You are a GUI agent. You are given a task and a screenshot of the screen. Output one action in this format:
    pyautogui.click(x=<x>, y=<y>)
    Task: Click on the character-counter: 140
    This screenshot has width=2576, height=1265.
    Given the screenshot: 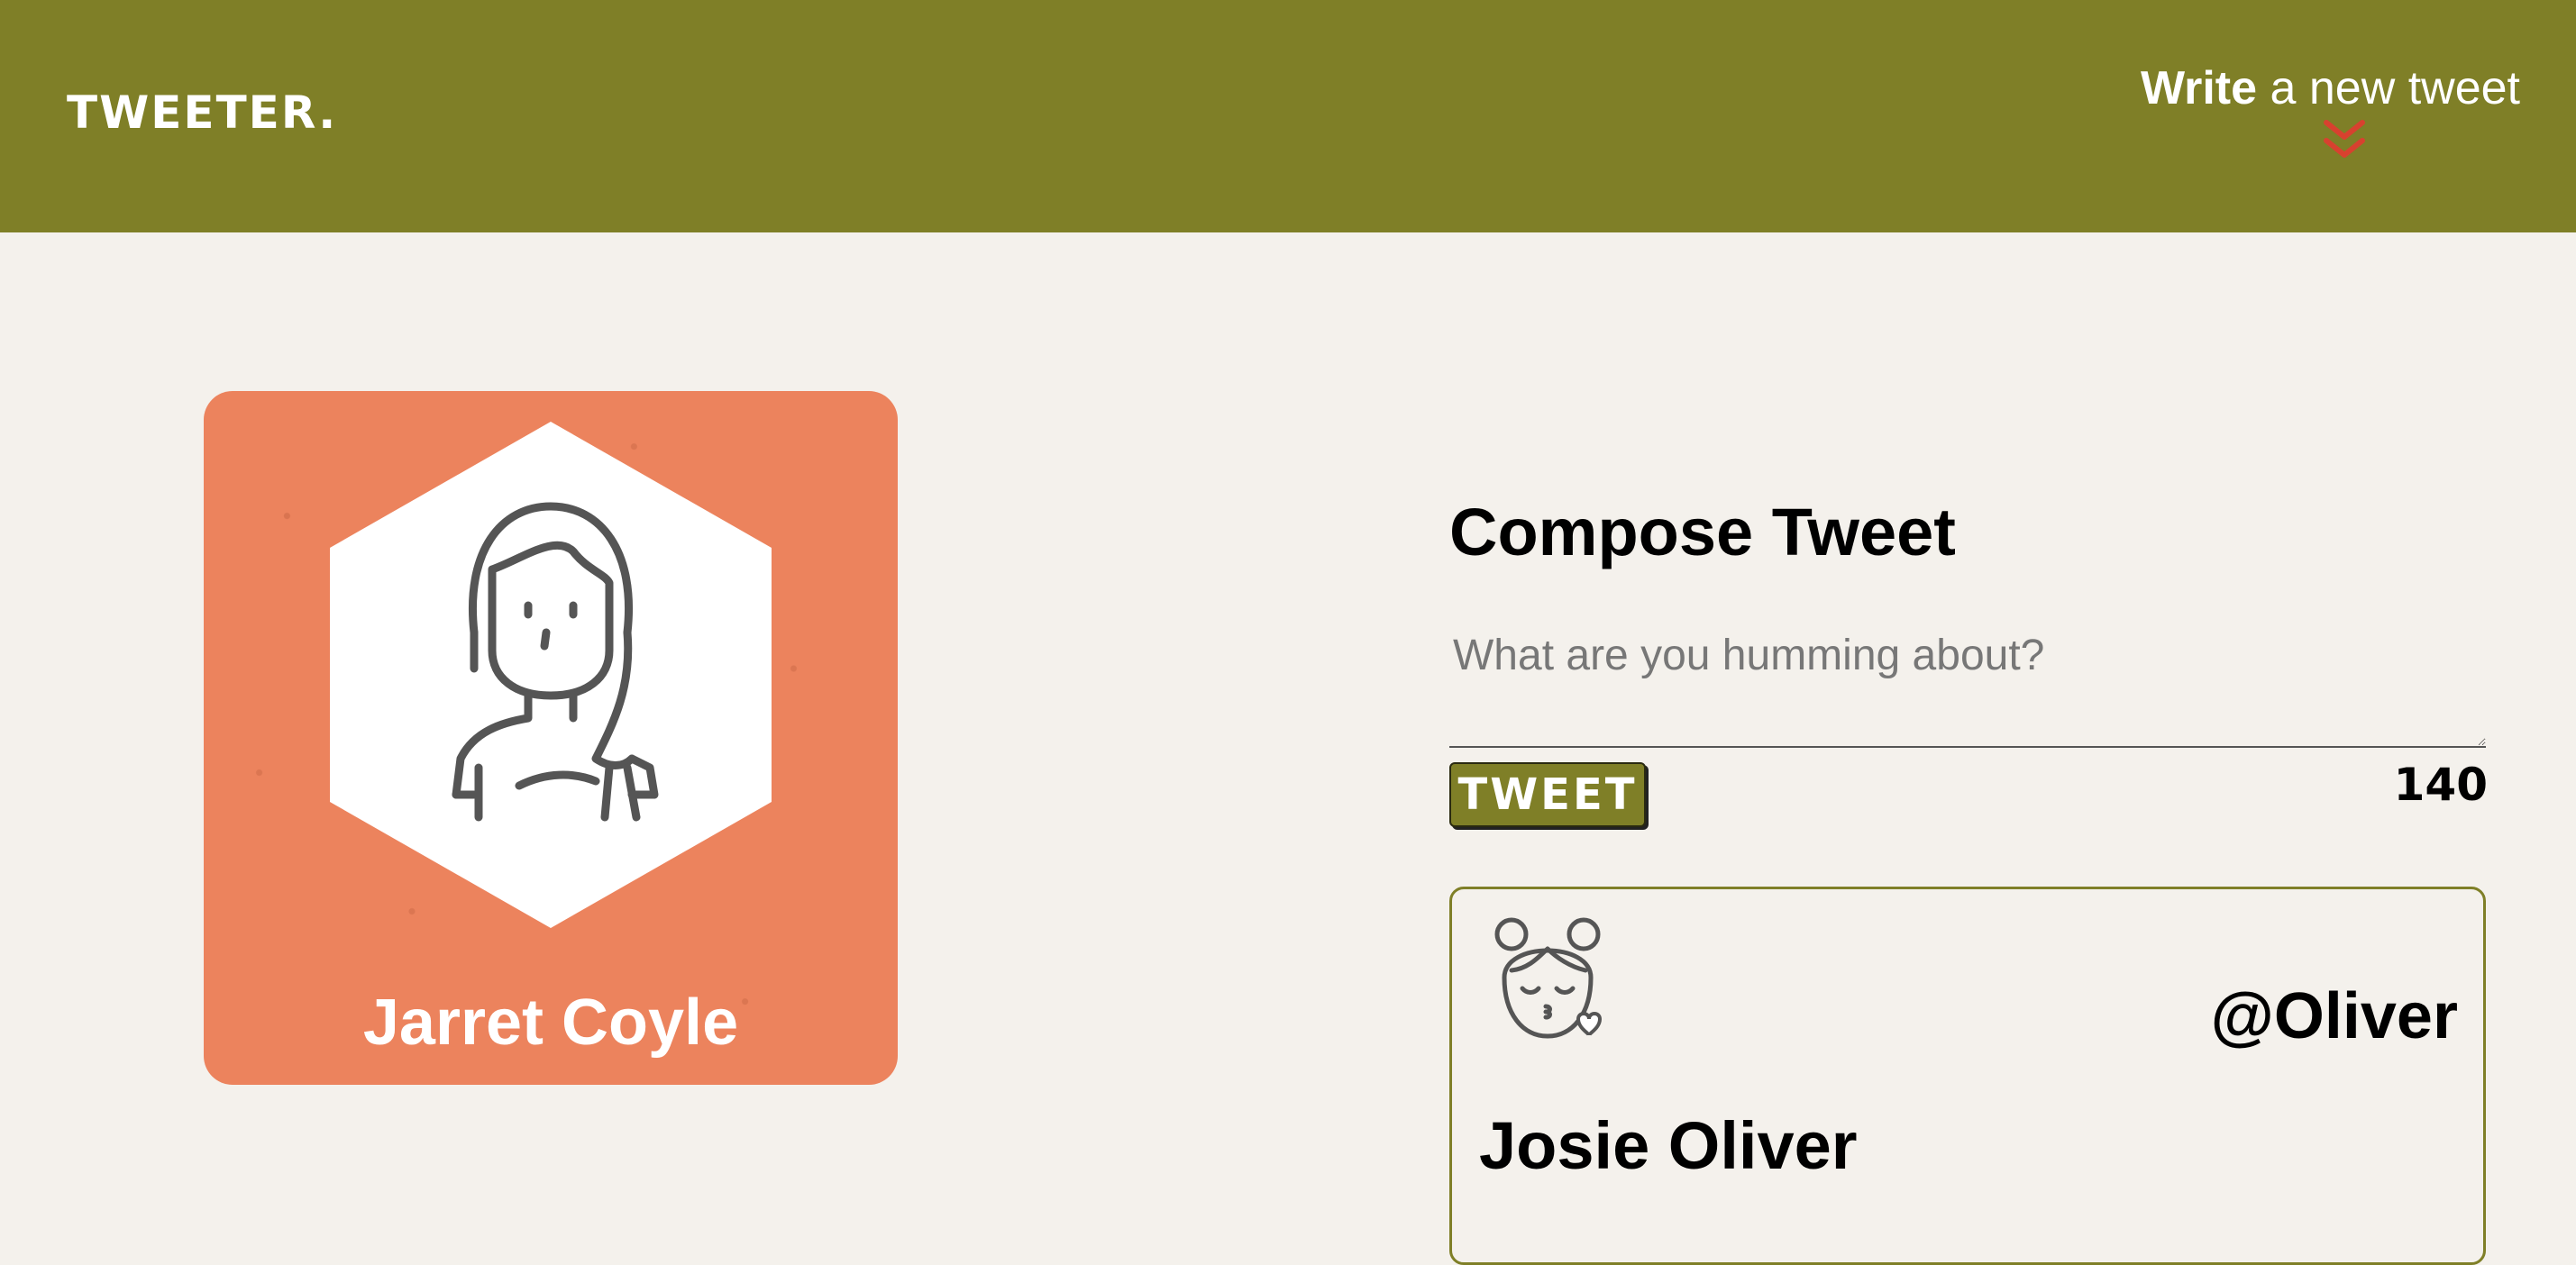 What is the action you would take?
    pyautogui.click(x=2440, y=785)
    